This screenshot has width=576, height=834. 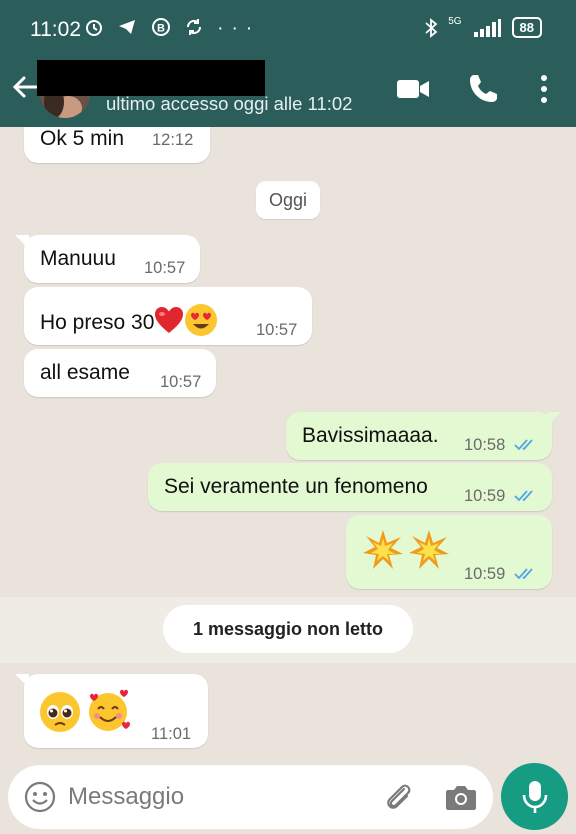 I want to click on message-text: Ok 5 min, so click(x=82, y=138).